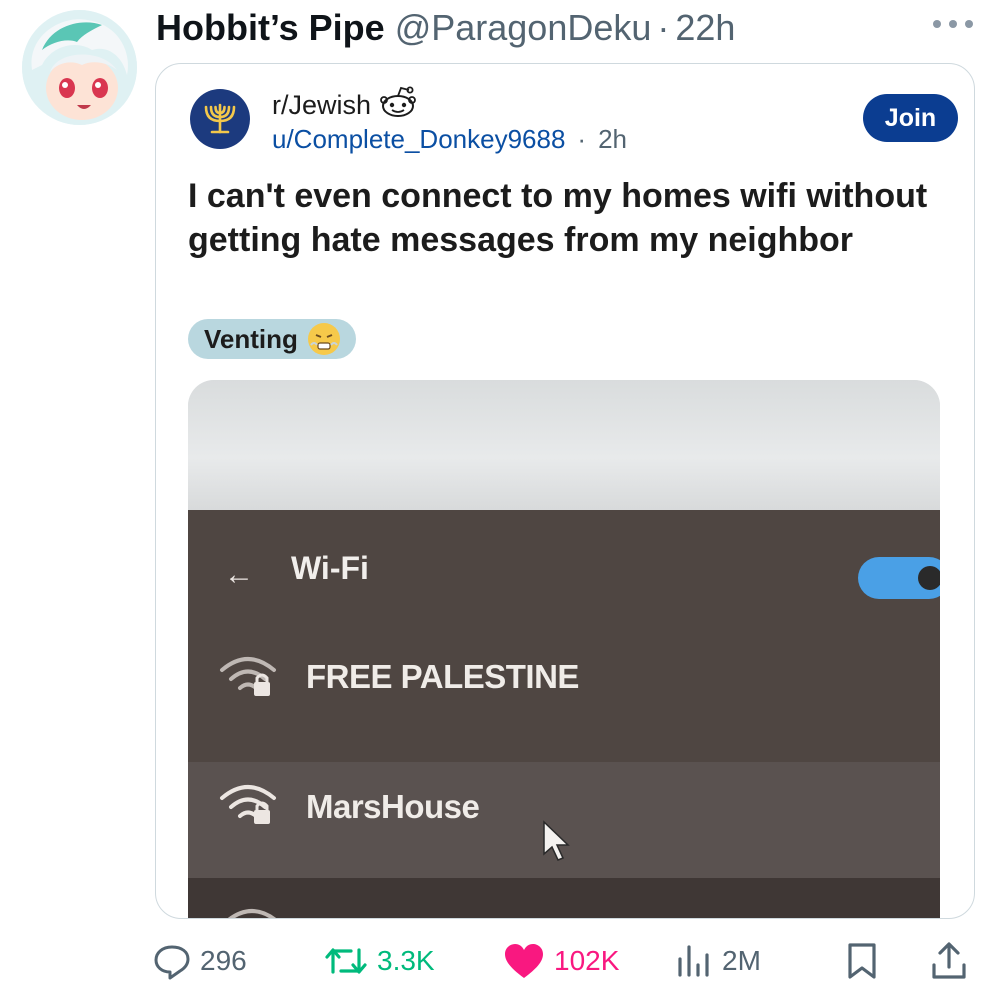 The image size is (995, 1000). Describe the element at coordinates (398, 105) in the screenshot. I see `reddit-snoo-icon` at that location.